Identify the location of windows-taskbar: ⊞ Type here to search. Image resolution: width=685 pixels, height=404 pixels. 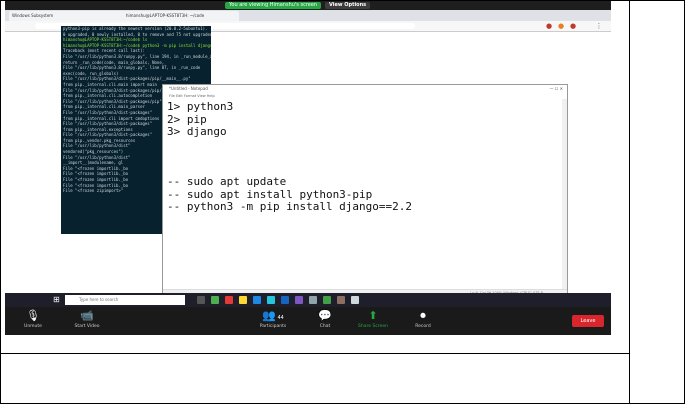
(308, 300).